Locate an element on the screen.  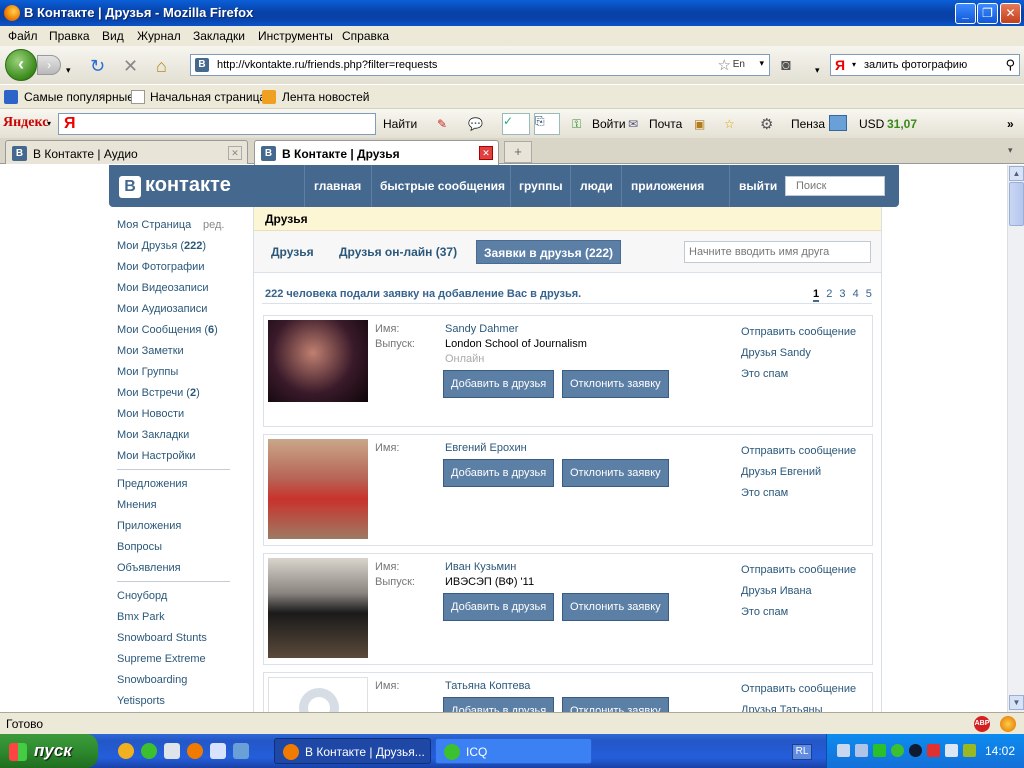
tab-friends: В В Контакте | Друзья ✕ is located at coordinates (376, 152).